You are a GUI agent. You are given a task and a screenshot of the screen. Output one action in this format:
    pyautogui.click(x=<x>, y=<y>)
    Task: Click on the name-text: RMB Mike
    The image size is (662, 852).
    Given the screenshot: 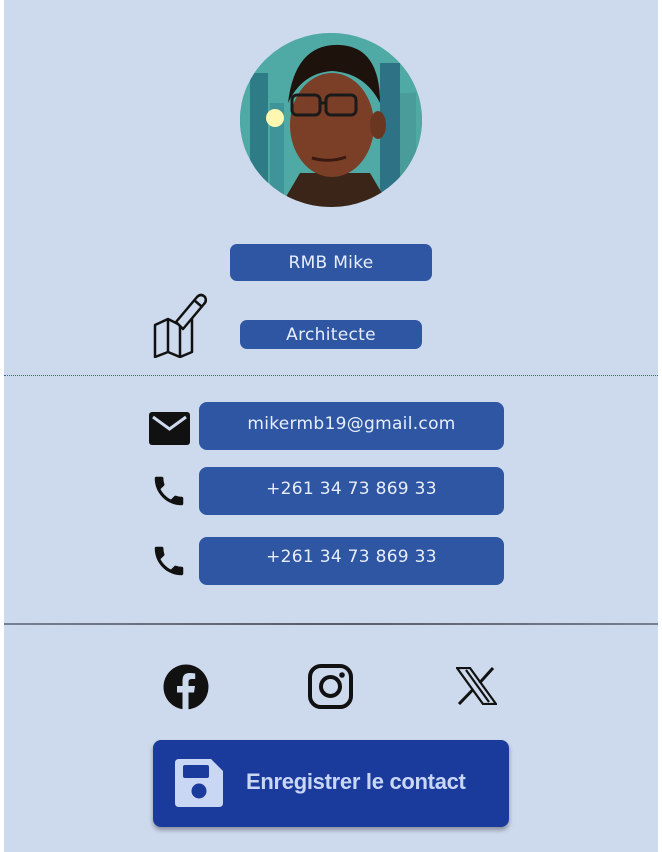 What is the action you would take?
    pyautogui.click(x=331, y=262)
    